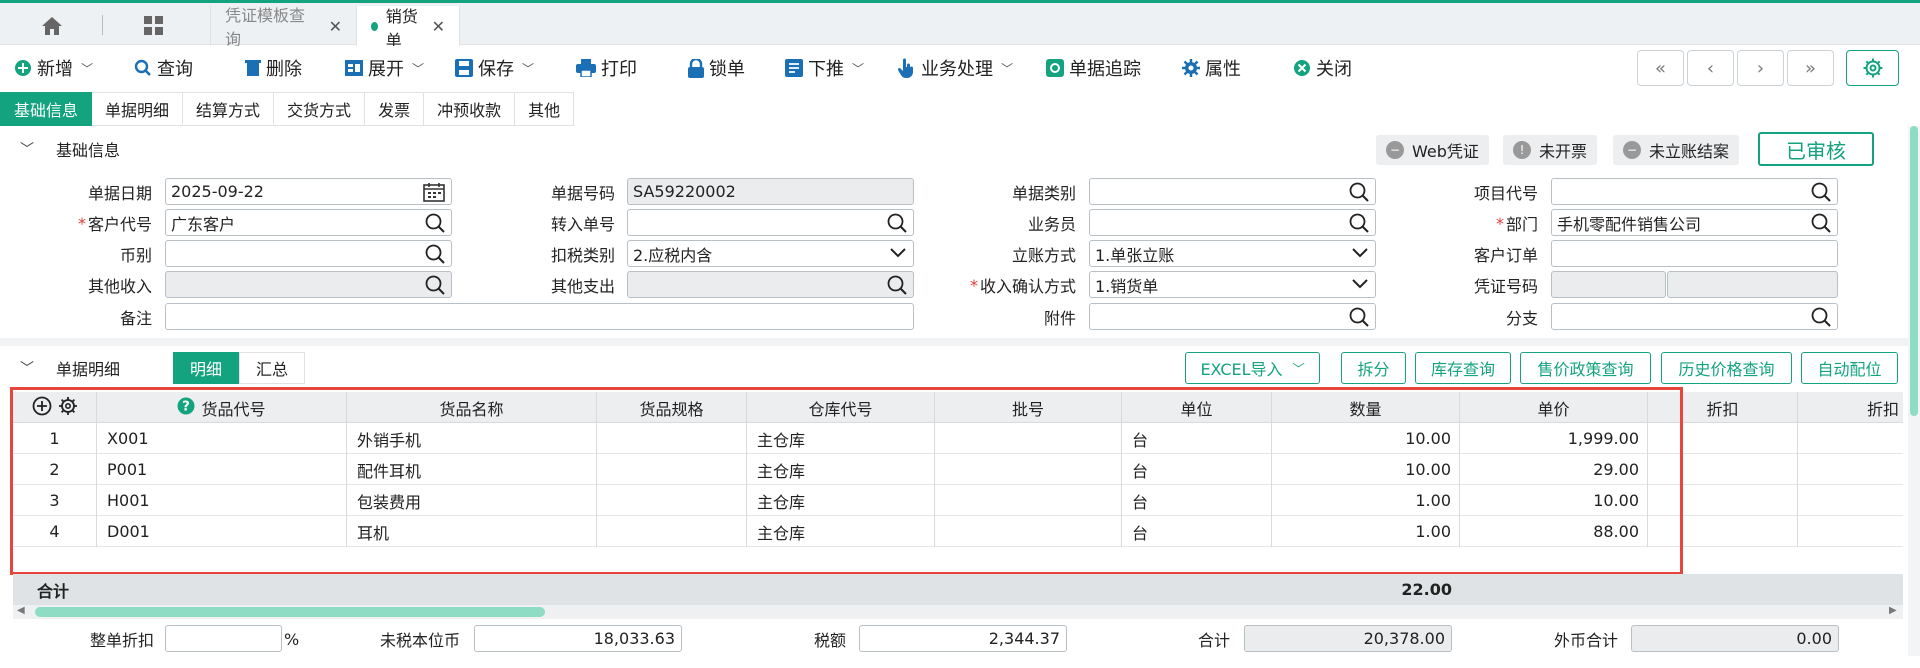  I want to click on add-button: 新增 ﹀, so click(53, 68).